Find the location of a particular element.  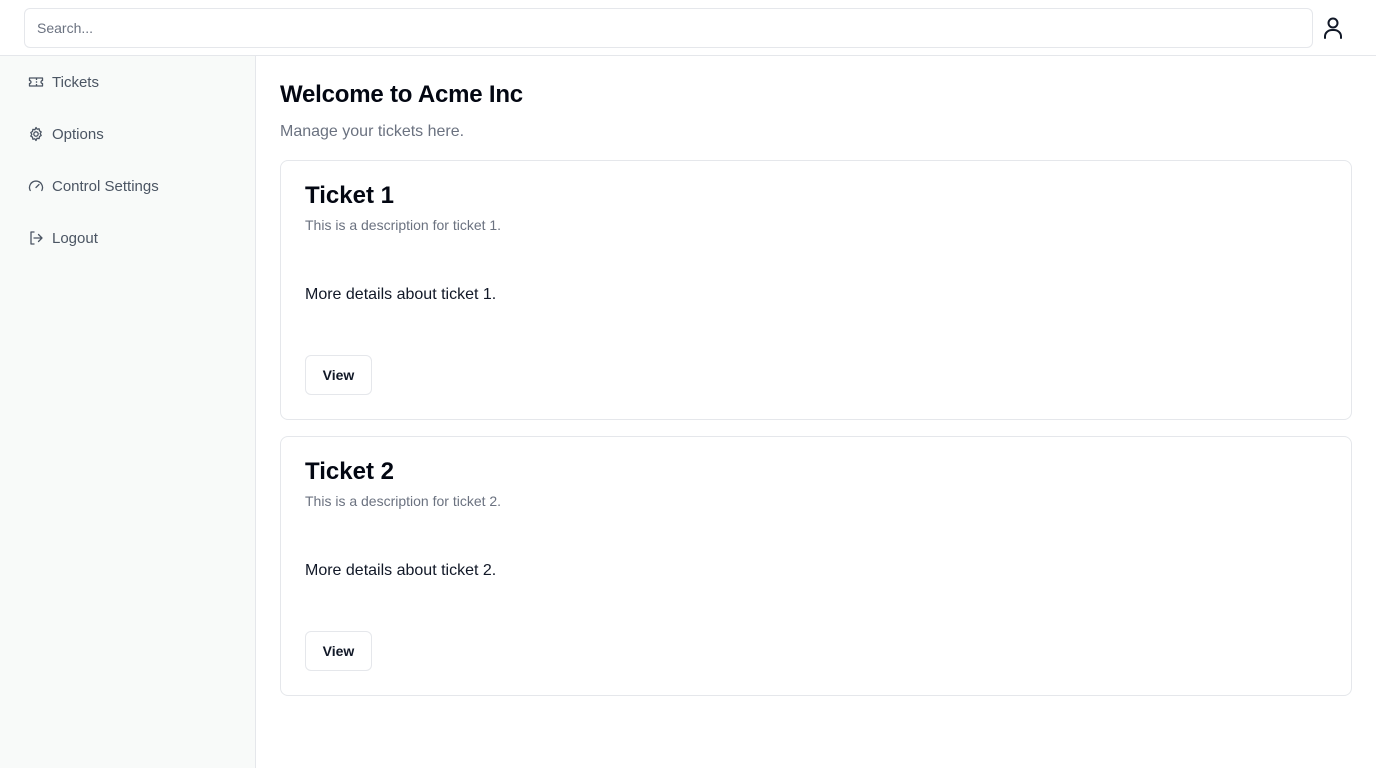

user-icon is located at coordinates (1333, 28).